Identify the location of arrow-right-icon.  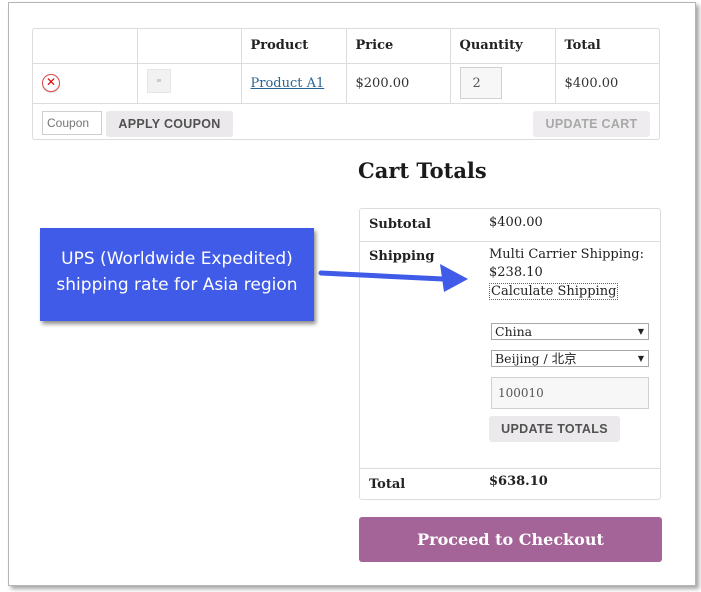
(393, 278).